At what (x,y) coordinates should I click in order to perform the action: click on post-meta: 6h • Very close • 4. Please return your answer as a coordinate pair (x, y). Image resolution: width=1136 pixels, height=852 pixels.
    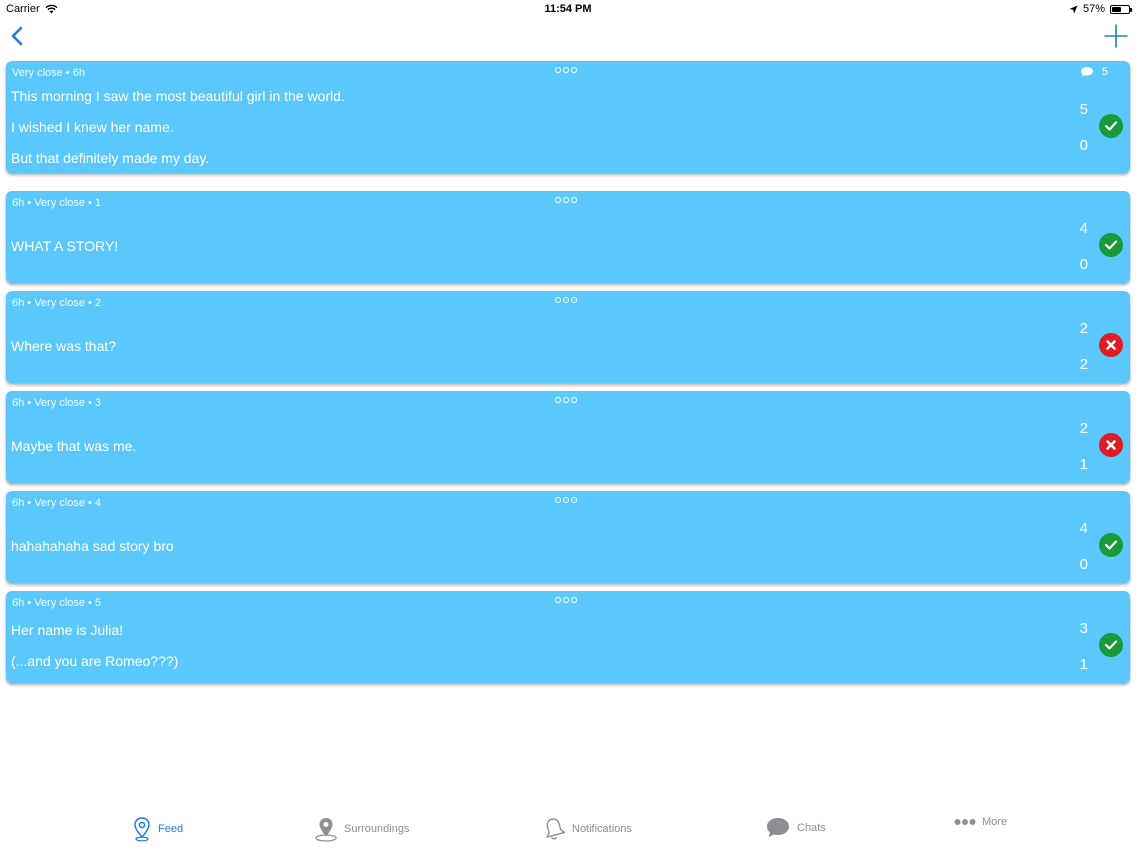
    Looking at the image, I should click on (57, 503).